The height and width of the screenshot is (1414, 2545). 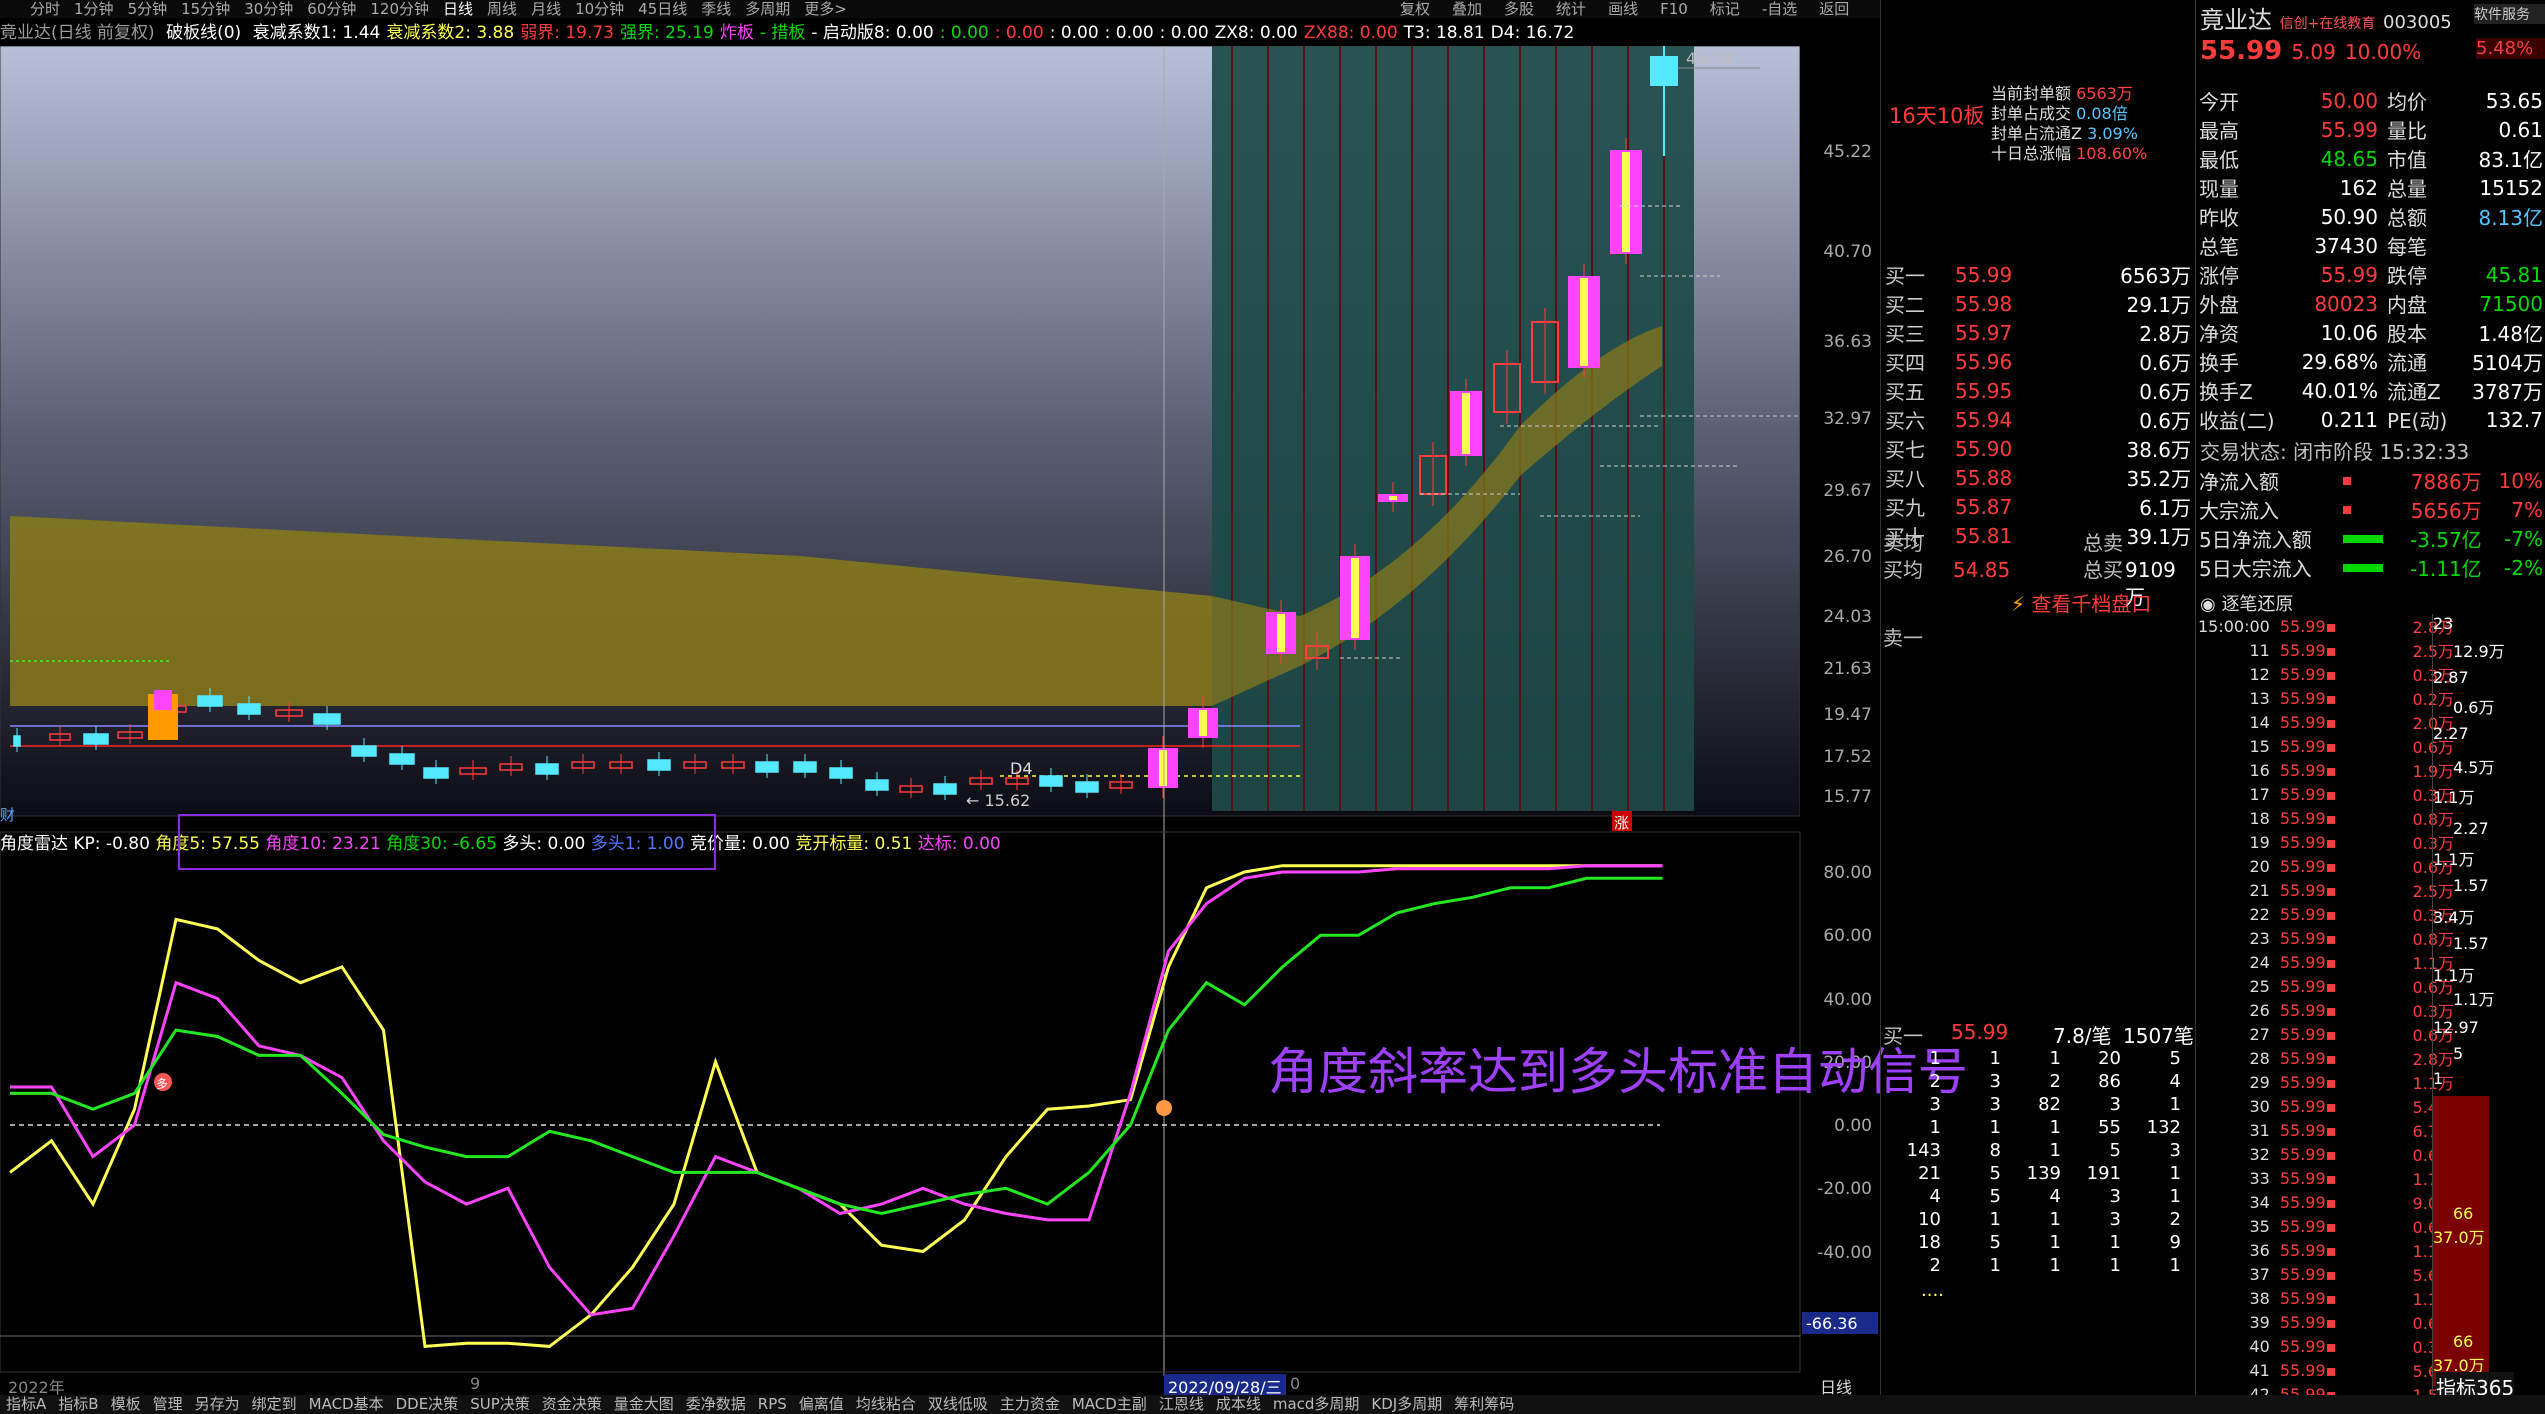 I want to click on menu-item-6: 标记, so click(x=1725, y=9).